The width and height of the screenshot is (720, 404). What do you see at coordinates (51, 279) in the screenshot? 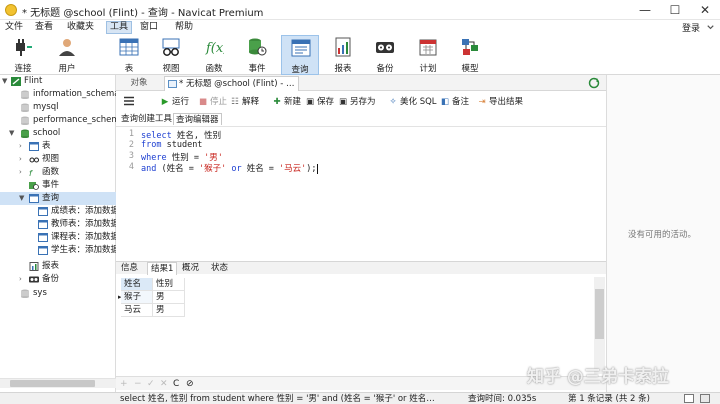
I see `tree-label: 备份` at bounding box center [51, 279].